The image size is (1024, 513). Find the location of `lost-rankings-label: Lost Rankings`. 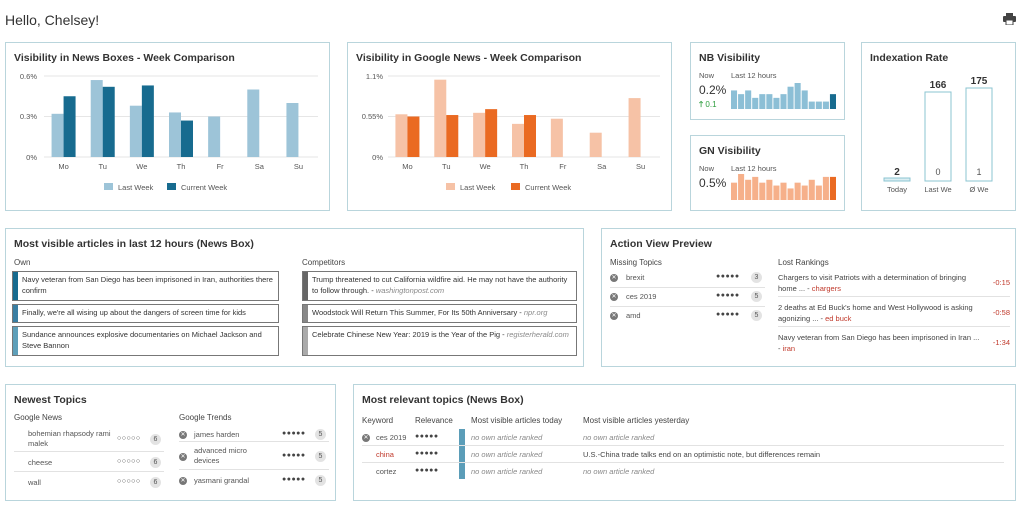

lost-rankings-label: Lost Rankings is located at coordinates (803, 262).